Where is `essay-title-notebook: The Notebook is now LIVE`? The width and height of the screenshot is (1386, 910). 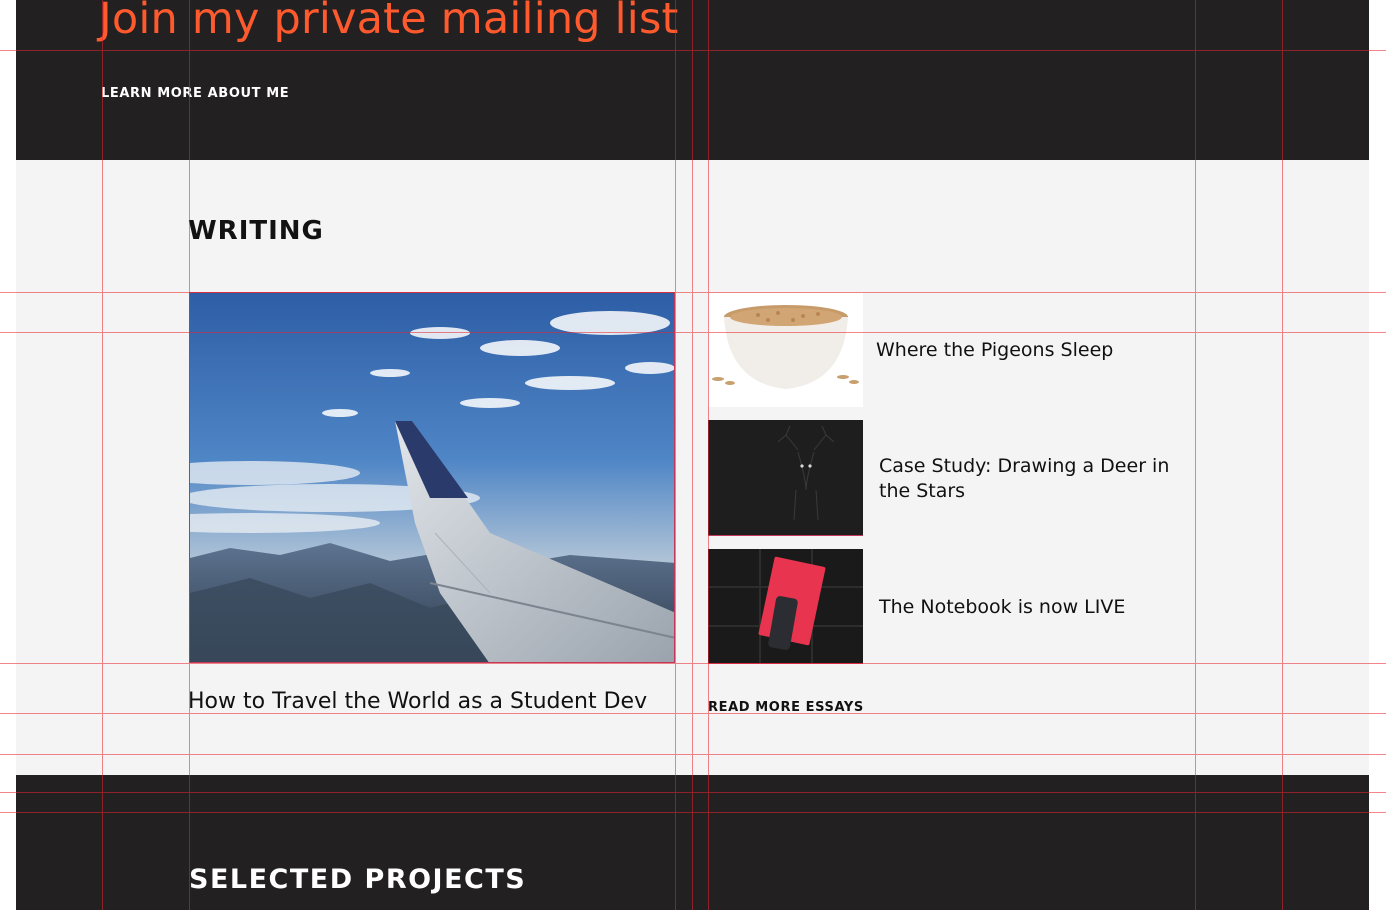
essay-title-notebook: The Notebook is now LIVE is located at coordinates (1002, 607).